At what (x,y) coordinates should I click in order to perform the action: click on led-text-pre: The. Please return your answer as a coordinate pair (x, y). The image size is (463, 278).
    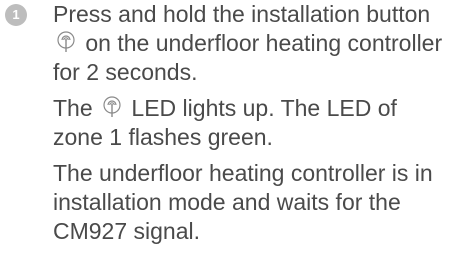
    Looking at the image, I should click on (73, 108).